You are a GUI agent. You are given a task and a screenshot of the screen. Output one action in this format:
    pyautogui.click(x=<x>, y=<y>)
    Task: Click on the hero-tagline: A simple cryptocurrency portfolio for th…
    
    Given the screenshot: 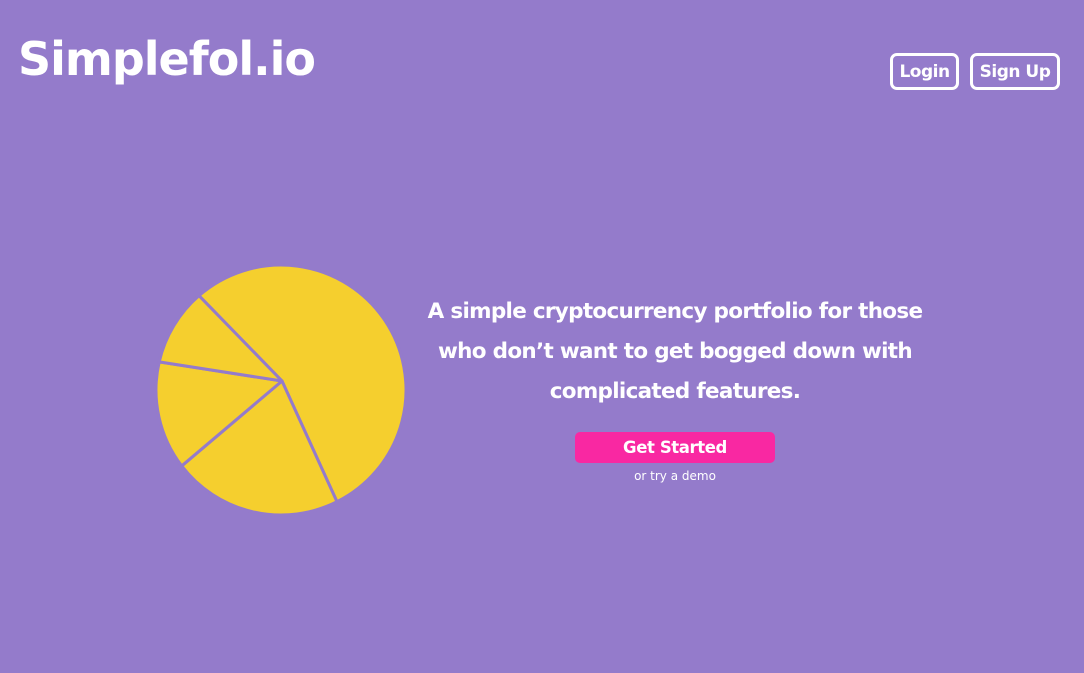 What is the action you would take?
    pyautogui.click(x=675, y=351)
    